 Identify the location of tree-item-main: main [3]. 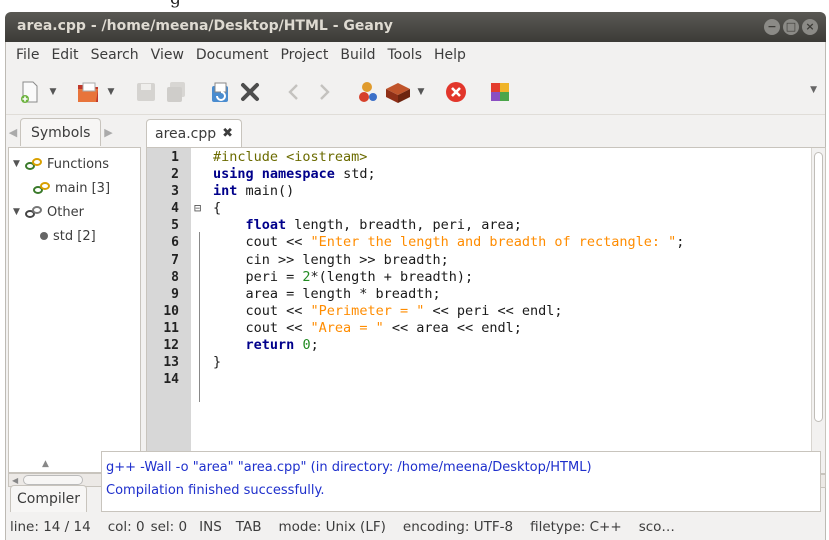
(74, 188).